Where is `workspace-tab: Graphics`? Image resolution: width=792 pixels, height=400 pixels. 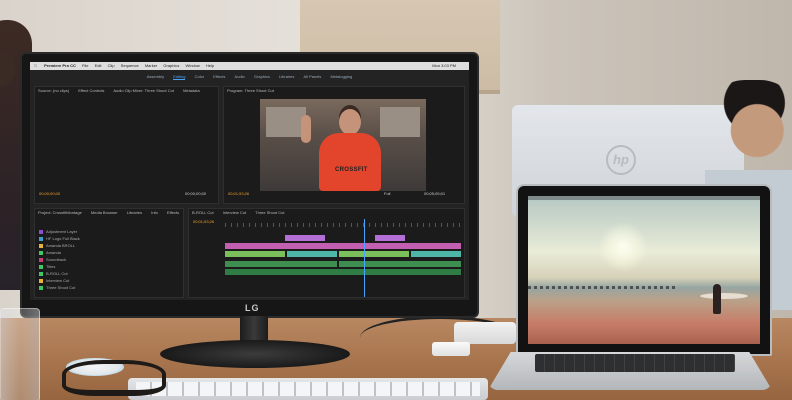
workspace-tab: Graphics is located at coordinates (262, 76).